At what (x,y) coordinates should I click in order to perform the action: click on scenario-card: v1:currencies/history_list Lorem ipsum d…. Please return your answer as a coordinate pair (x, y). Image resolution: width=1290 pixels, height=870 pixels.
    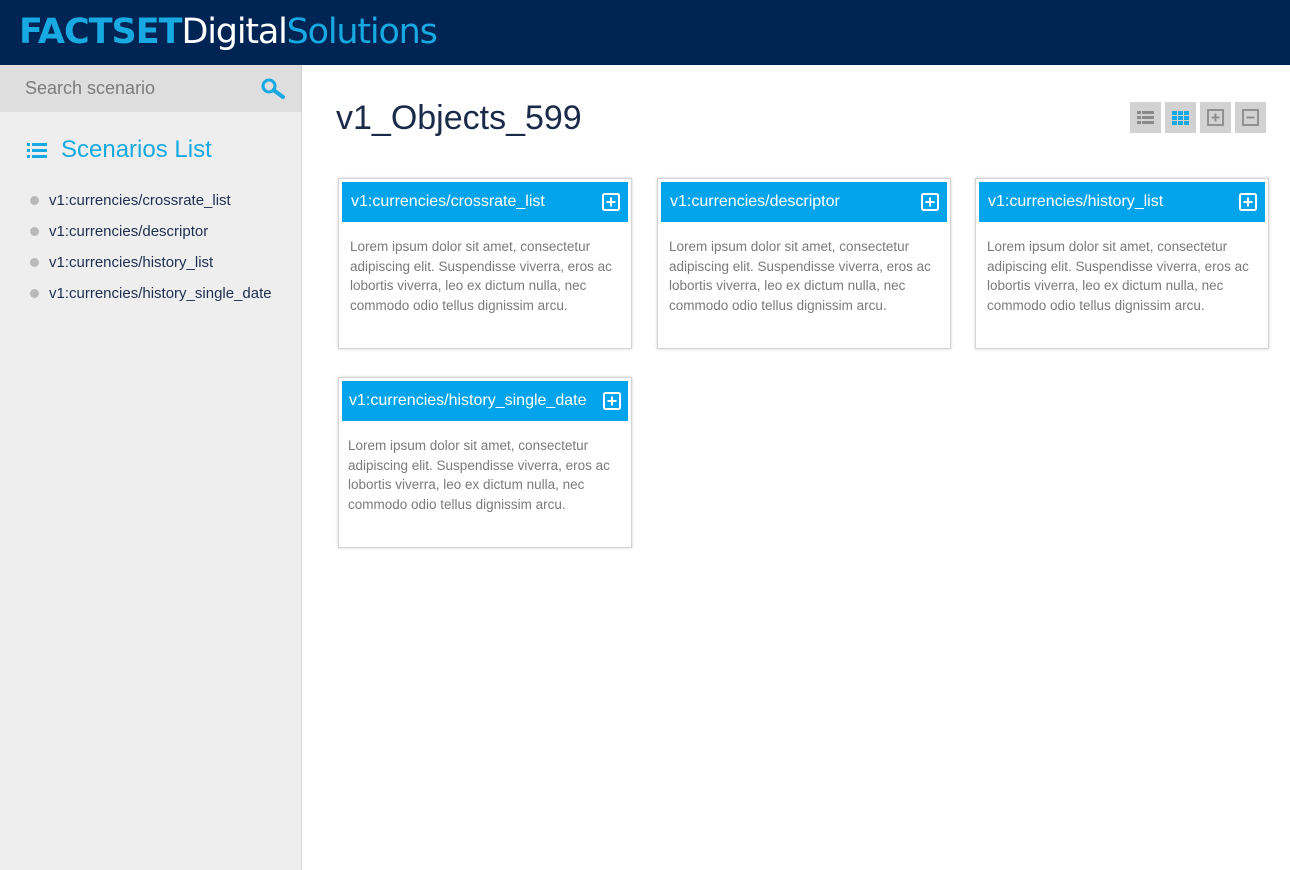
    Looking at the image, I should click on (1122, 263).